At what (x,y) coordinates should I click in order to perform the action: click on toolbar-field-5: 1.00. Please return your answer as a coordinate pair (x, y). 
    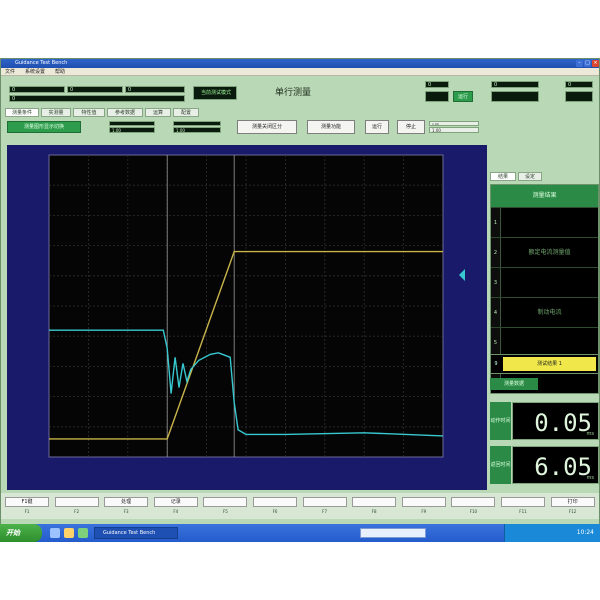
    Looking at the image, I should click on (454, 123).